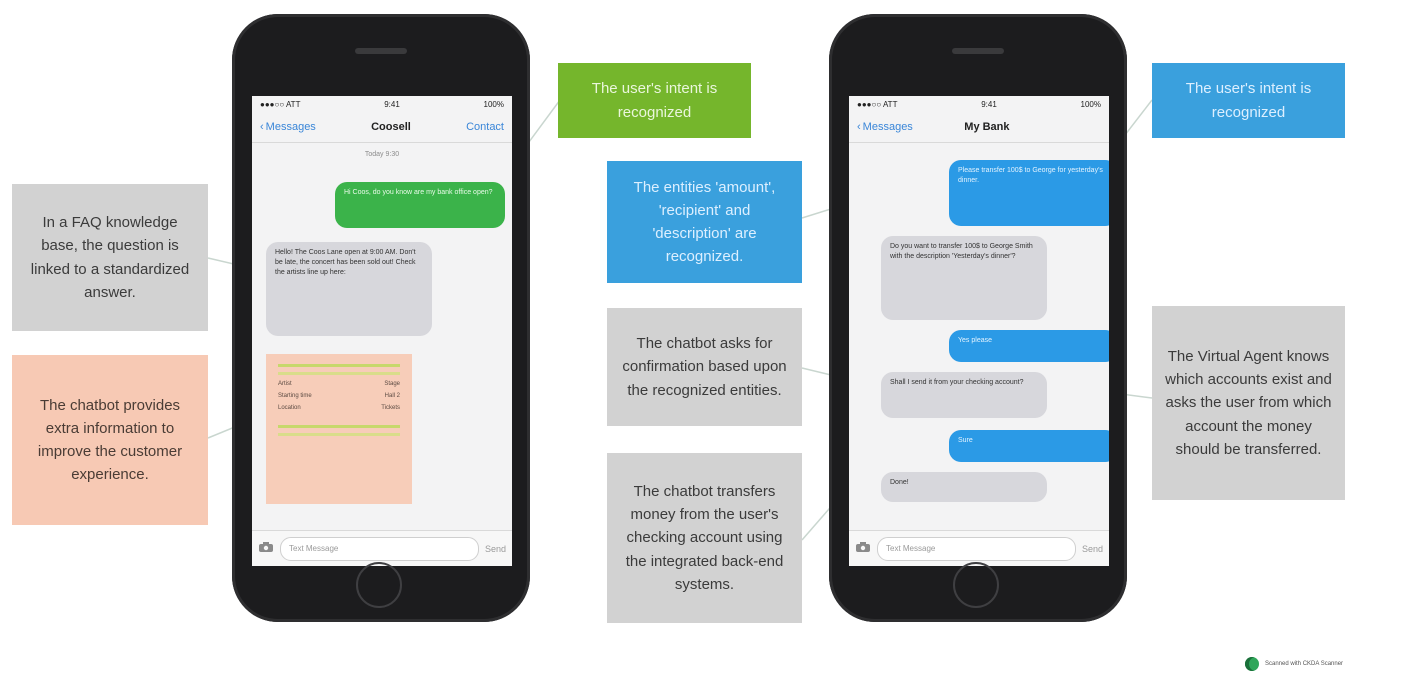  Describe the element at coordinates (339, 384) in the screenshot. I see `card-row: Artist Stage` at that location.